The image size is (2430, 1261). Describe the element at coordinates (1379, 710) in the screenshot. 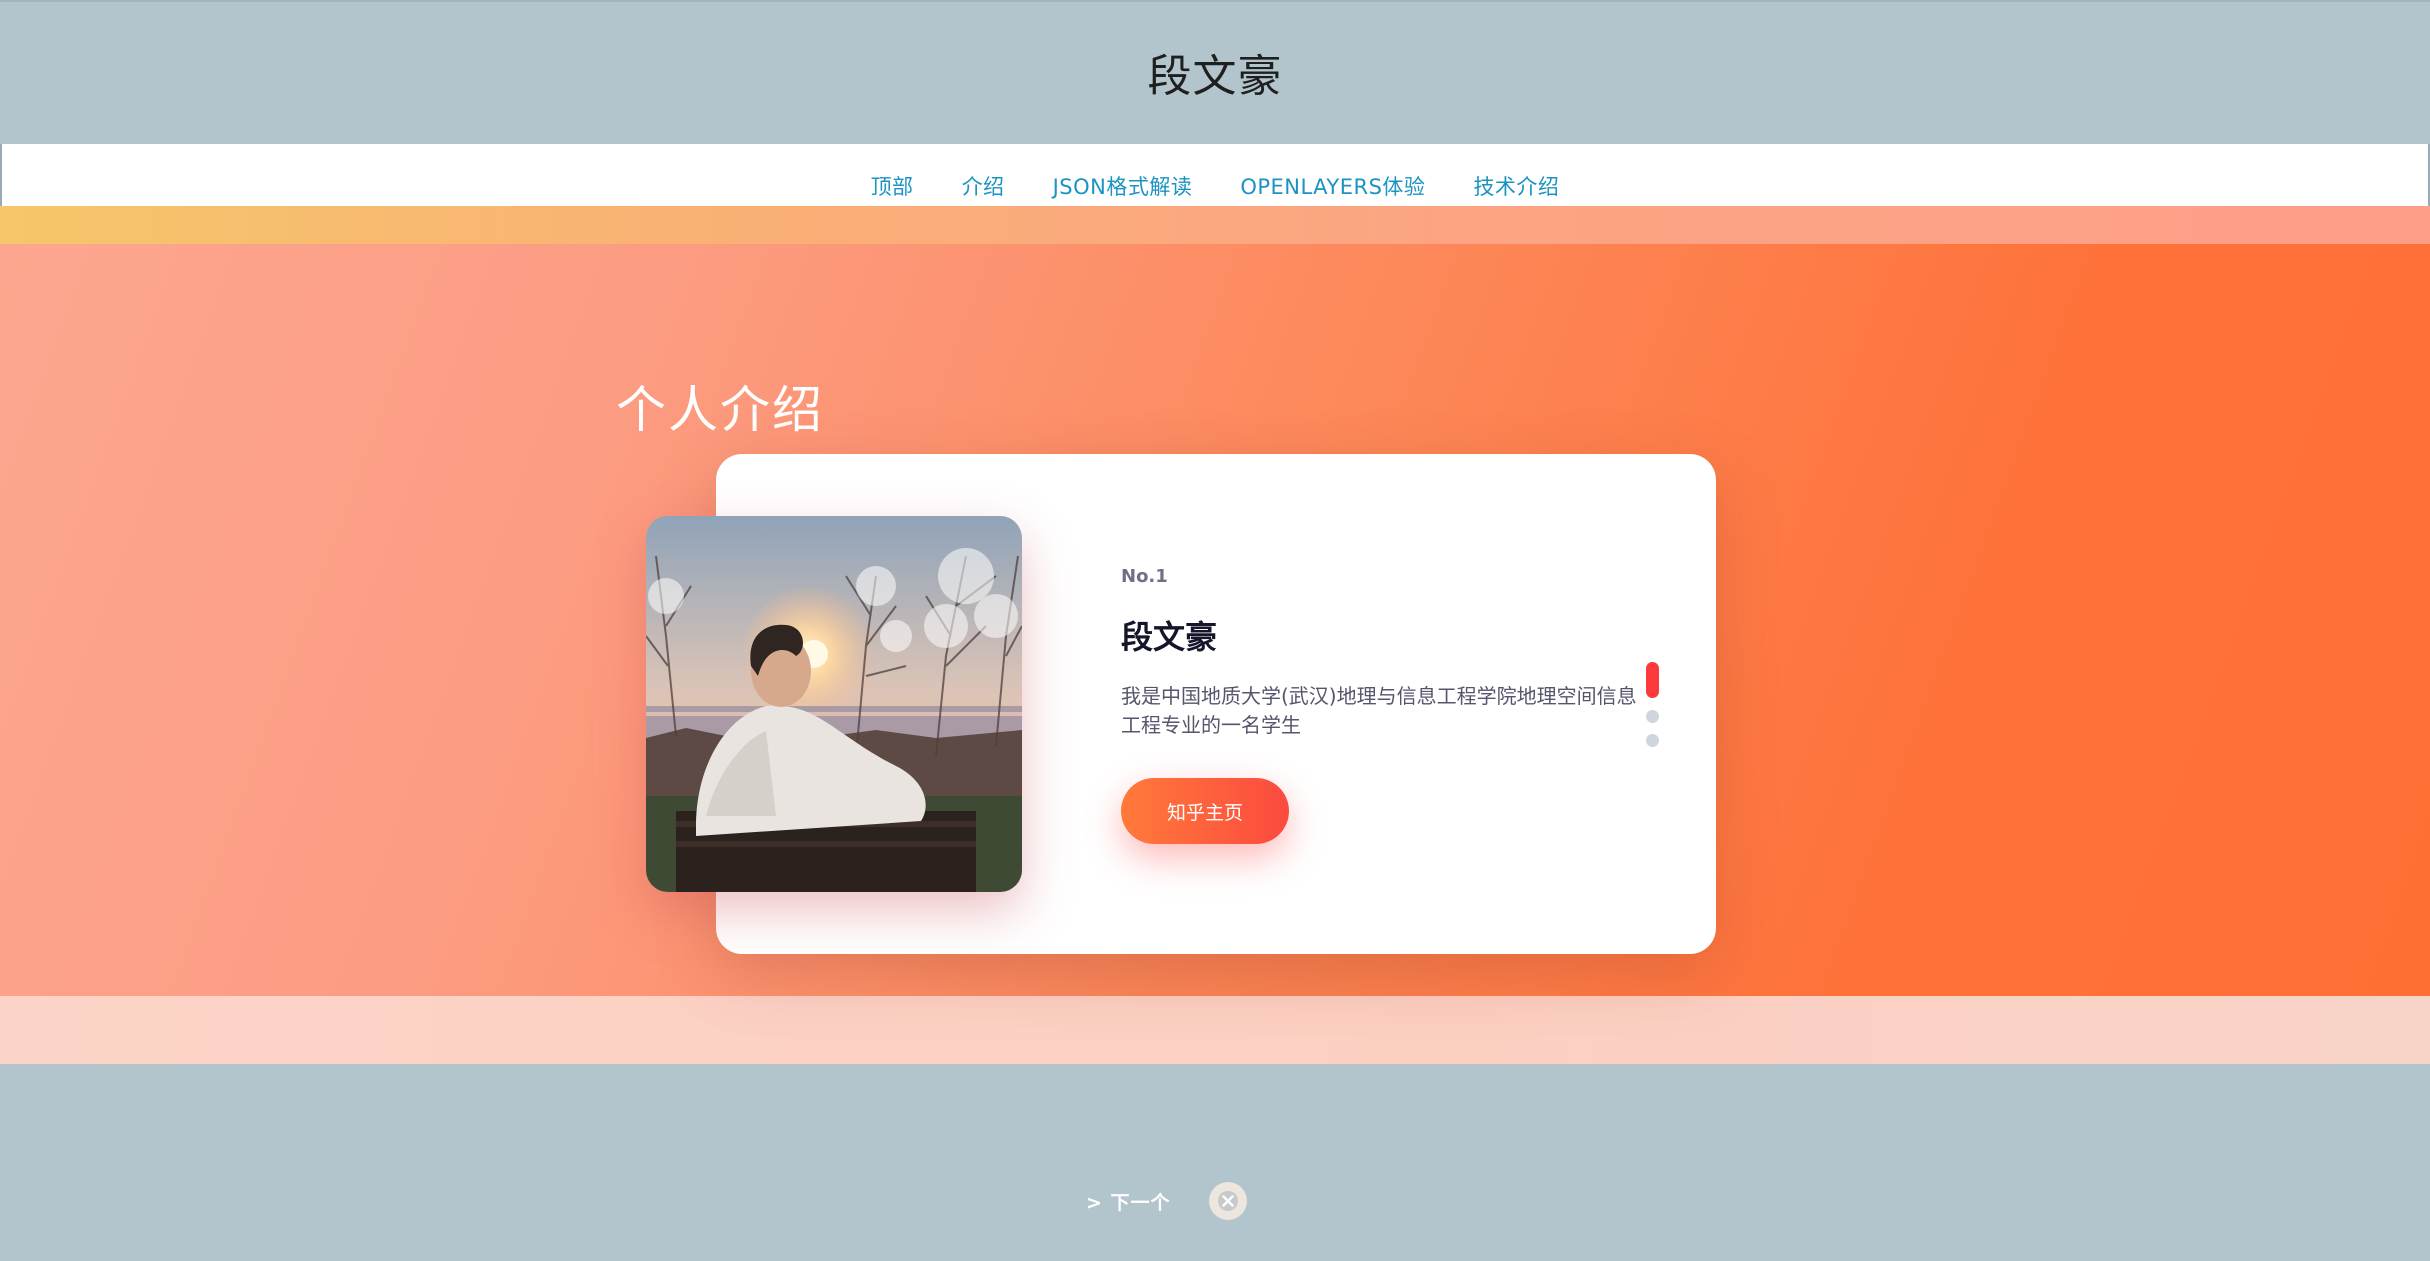

I see `card-description: 我是中国地质大学(武汉)地理与信息工程学院地理空间信息工程专业的一名学生` at that location.